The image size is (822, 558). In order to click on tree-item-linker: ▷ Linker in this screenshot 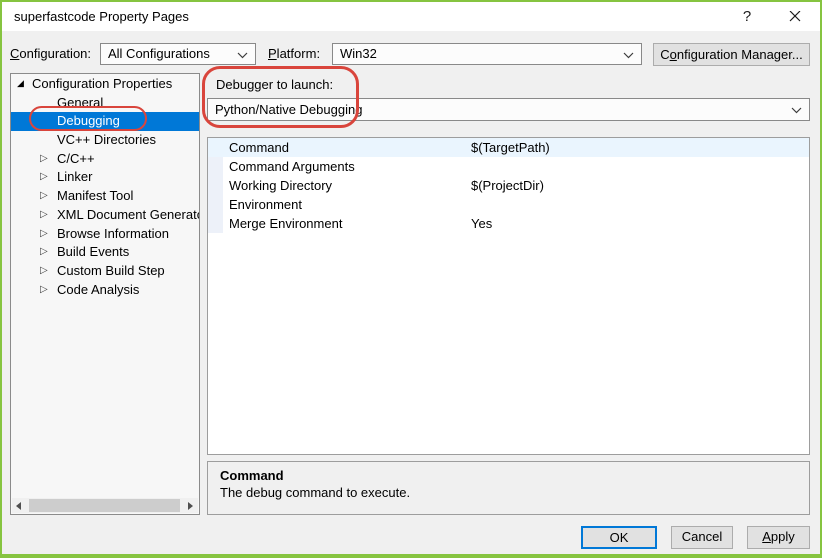, I will do `click(105, 177)`.